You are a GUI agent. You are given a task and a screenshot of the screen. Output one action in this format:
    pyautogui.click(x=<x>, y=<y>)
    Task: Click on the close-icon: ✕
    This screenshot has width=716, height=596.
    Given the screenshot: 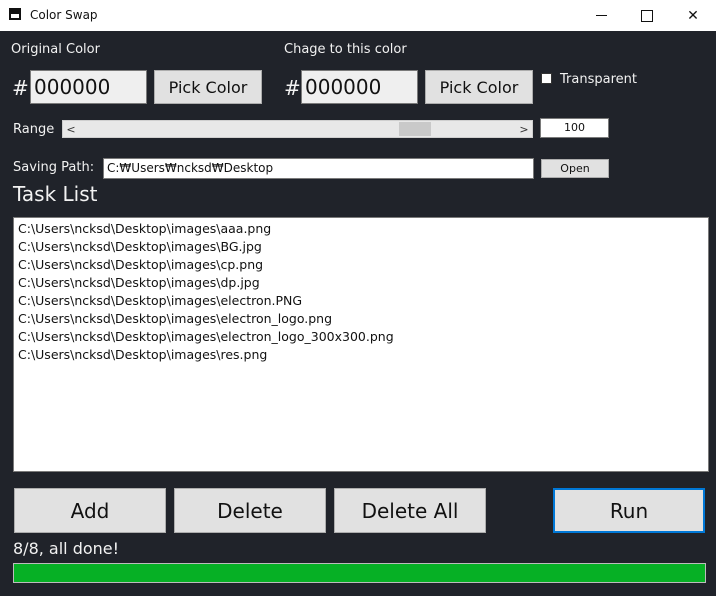 What is the action you would take?
    pyautogui.click(x=693, y=15)
    